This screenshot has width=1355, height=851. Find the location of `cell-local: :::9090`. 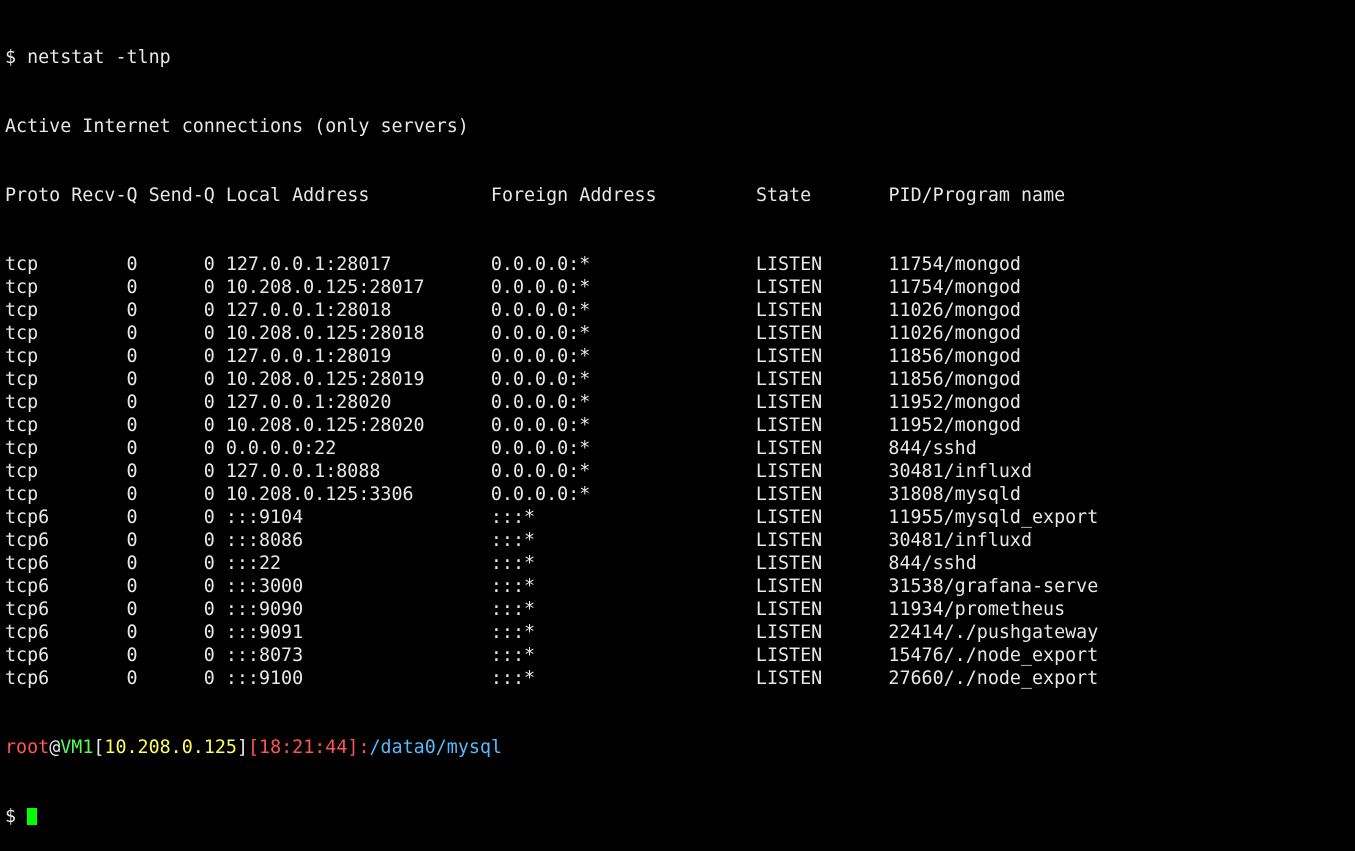

cell-local: :::9090 is located at coordinates (264, 609).